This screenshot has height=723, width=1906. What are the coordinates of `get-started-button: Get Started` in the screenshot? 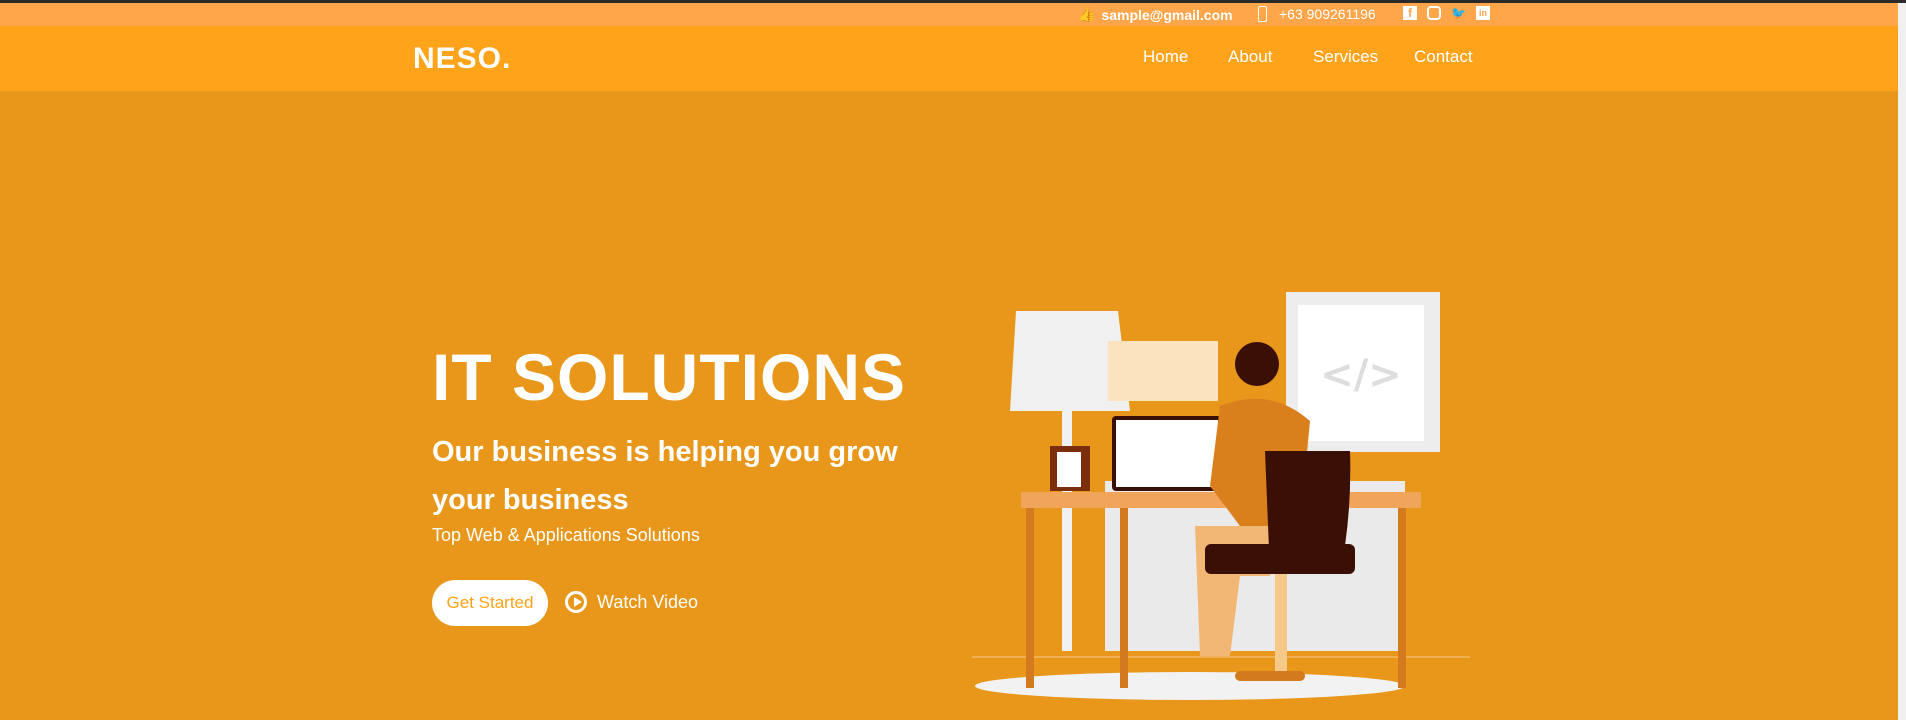 It's located at (490, 603).